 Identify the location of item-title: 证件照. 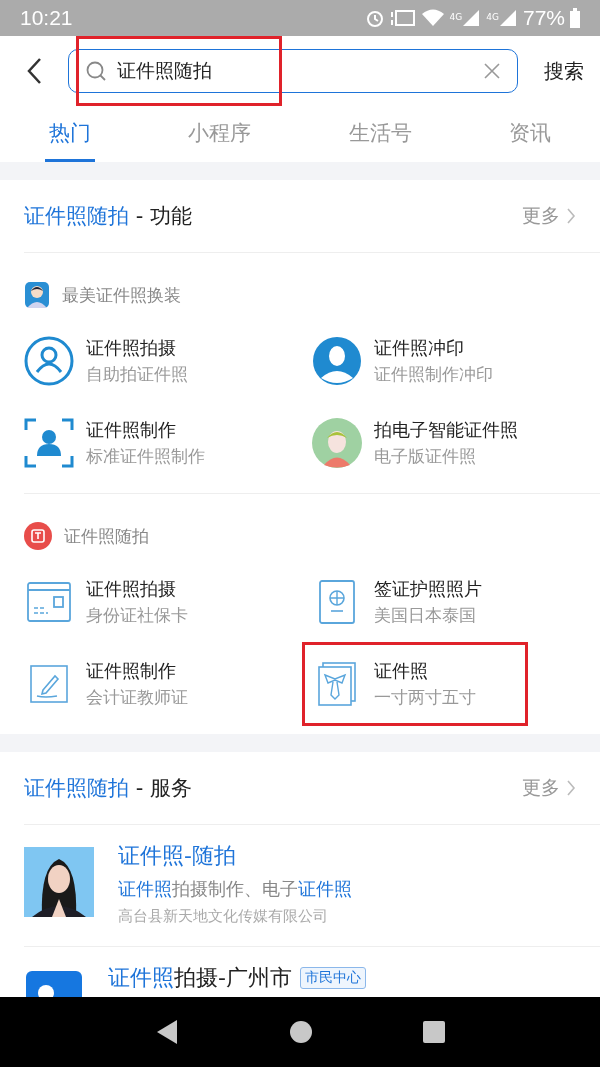
(401, 671).